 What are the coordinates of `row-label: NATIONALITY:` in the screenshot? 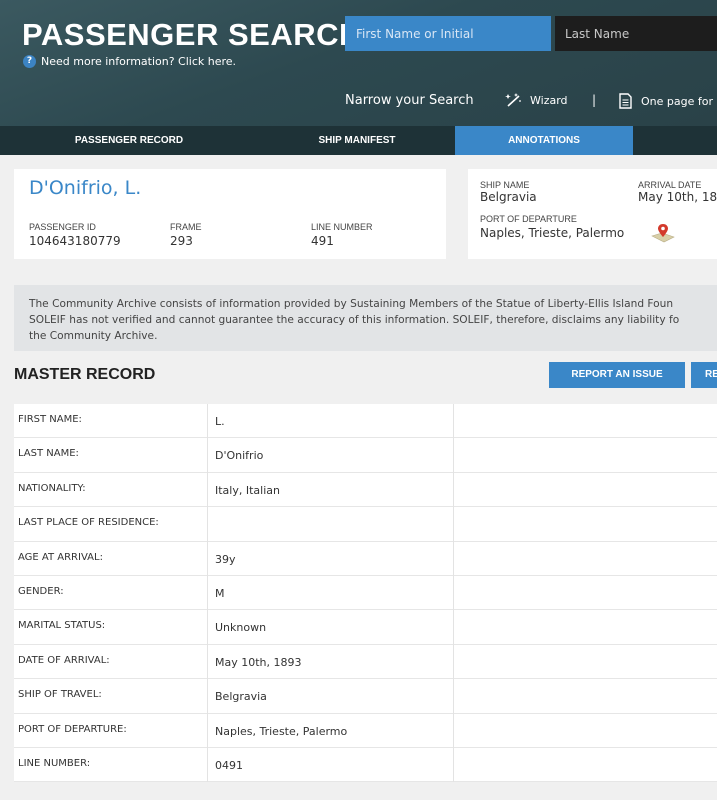 It's located at (52, 488).